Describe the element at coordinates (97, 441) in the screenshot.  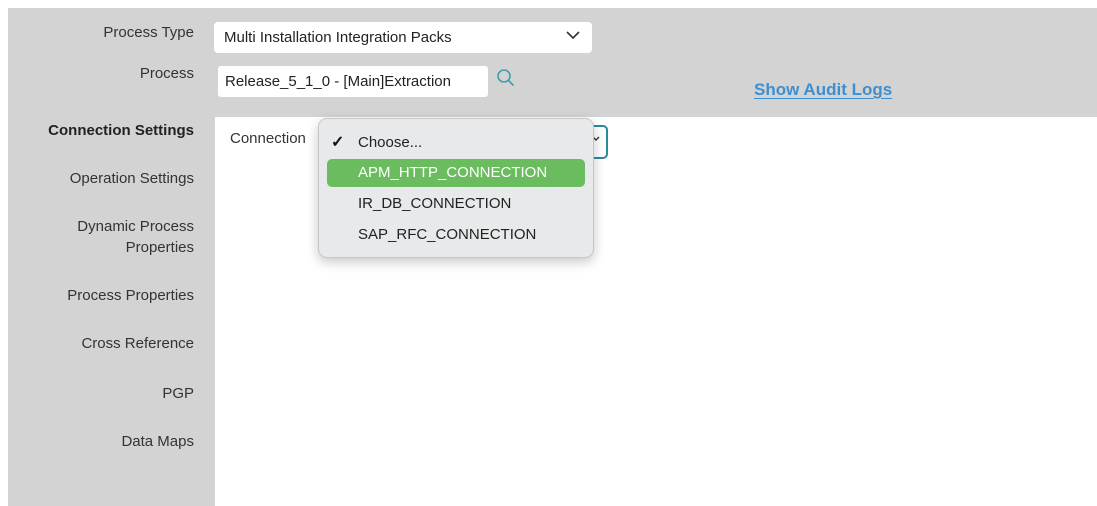
I see `sidebar-item-data-maps: Data Maps` at that location.